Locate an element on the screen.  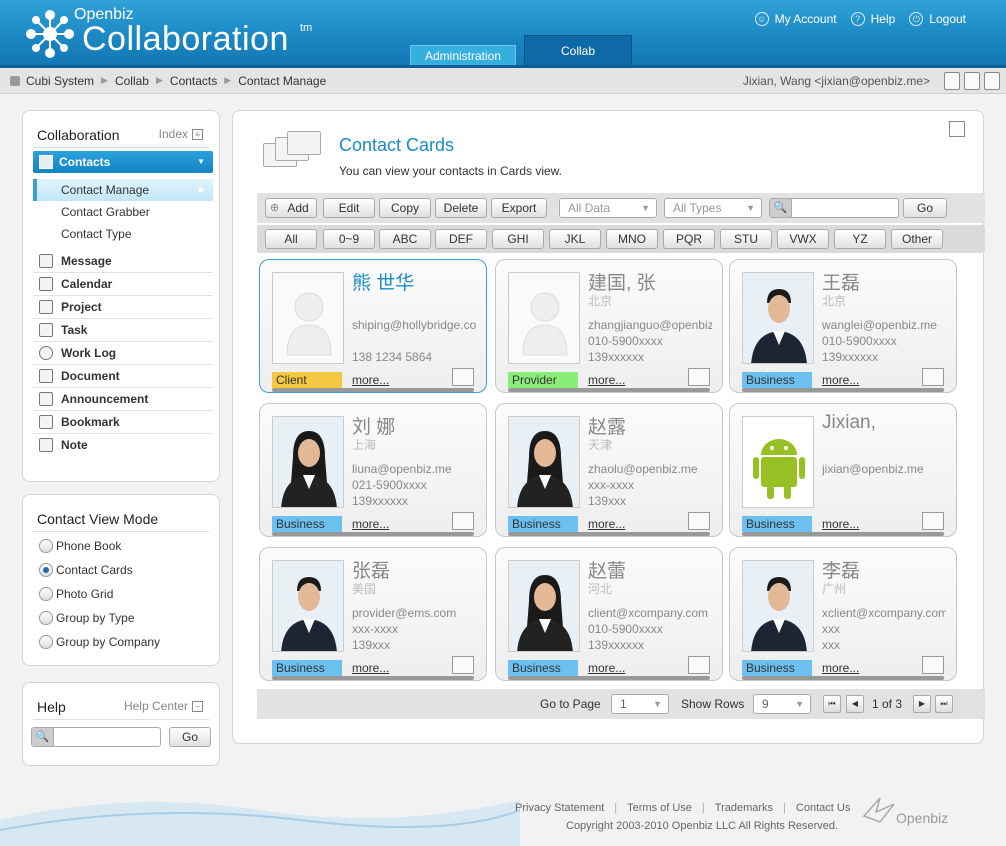
view-mode-phone-book: Phone Book is located at coordinates (80, 546).